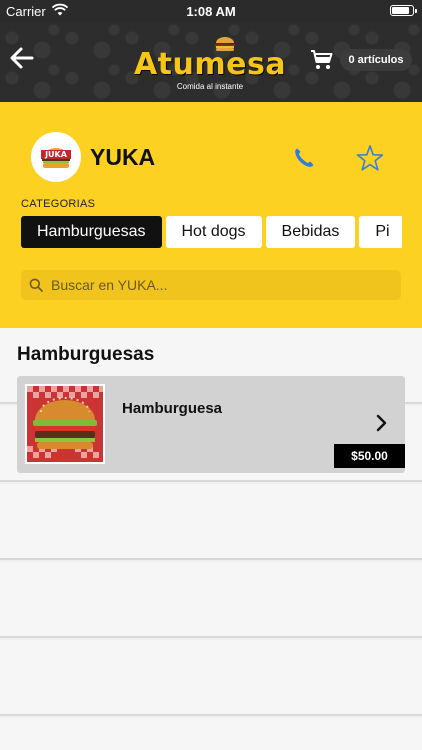 The width and height of the screenshot is (422, 750). Describe the element at coordinates (86, 354) in the screenshot. I see `section-title: Hamburguesas` at that location.